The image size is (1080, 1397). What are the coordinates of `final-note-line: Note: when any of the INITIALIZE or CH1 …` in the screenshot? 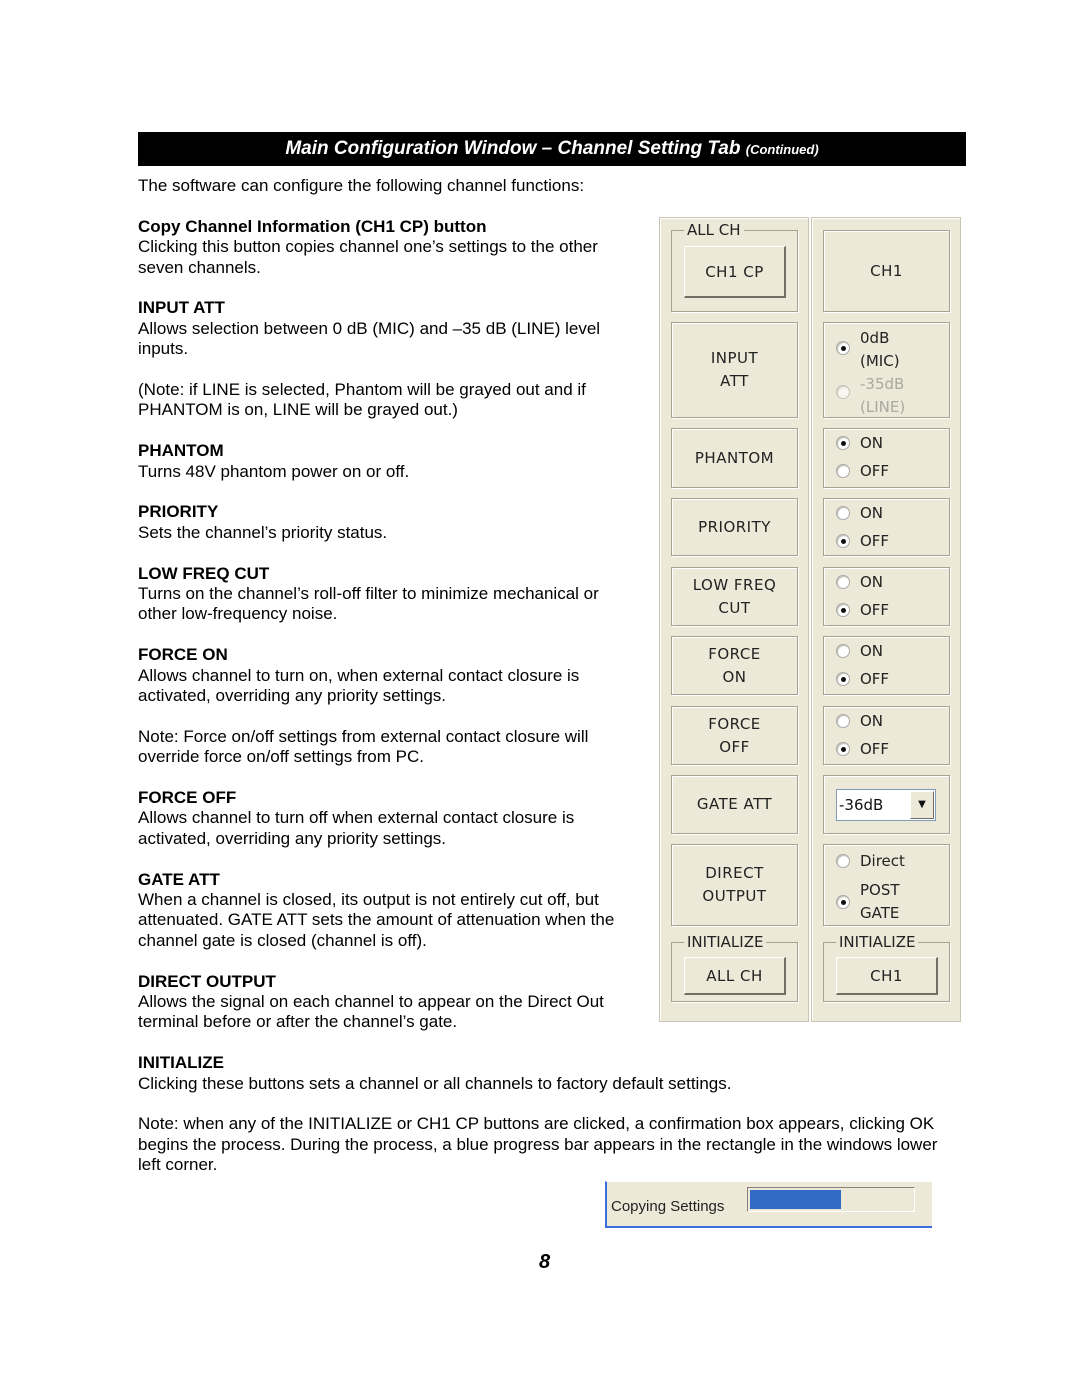 It's located at (536, 1124).